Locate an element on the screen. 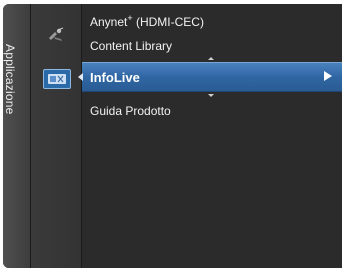  menu-item-label: Guida Prodotto is located at coordinates (130, 111).